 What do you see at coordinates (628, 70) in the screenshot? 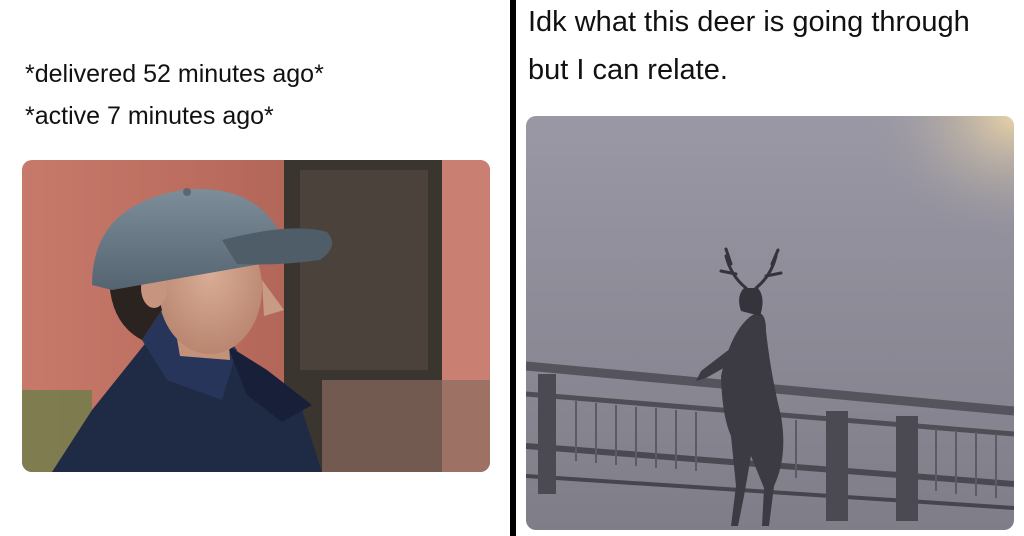
I see `deer-caption-line2: but I can relate.` at bounding box center [628, 70].